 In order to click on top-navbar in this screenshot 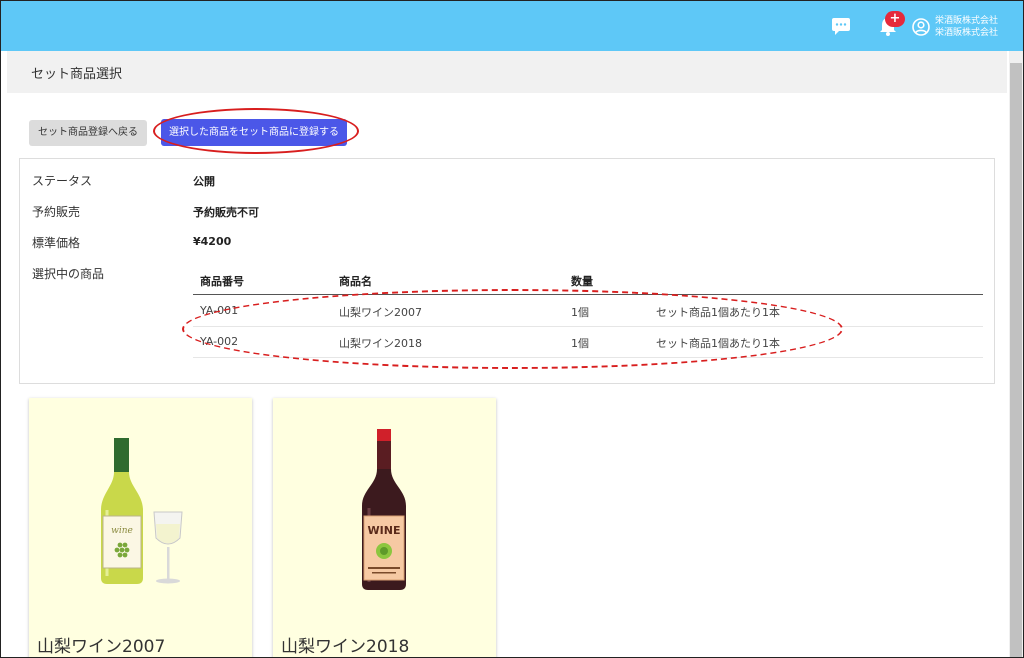, I will do `click(512, 26)`.